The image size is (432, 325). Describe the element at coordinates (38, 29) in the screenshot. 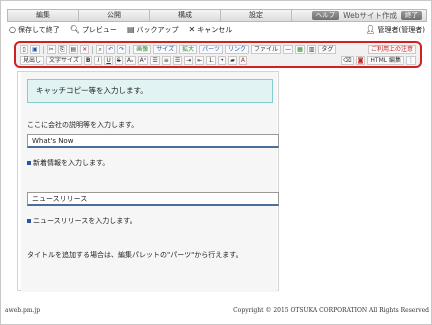

I see `save-exit-label: 保存して終了` at that location.